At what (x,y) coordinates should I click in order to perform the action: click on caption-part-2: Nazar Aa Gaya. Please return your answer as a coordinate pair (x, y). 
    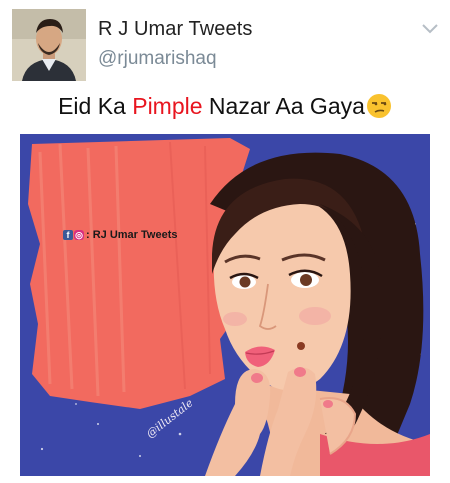
    Looking at the image, I should click on (283, 106).